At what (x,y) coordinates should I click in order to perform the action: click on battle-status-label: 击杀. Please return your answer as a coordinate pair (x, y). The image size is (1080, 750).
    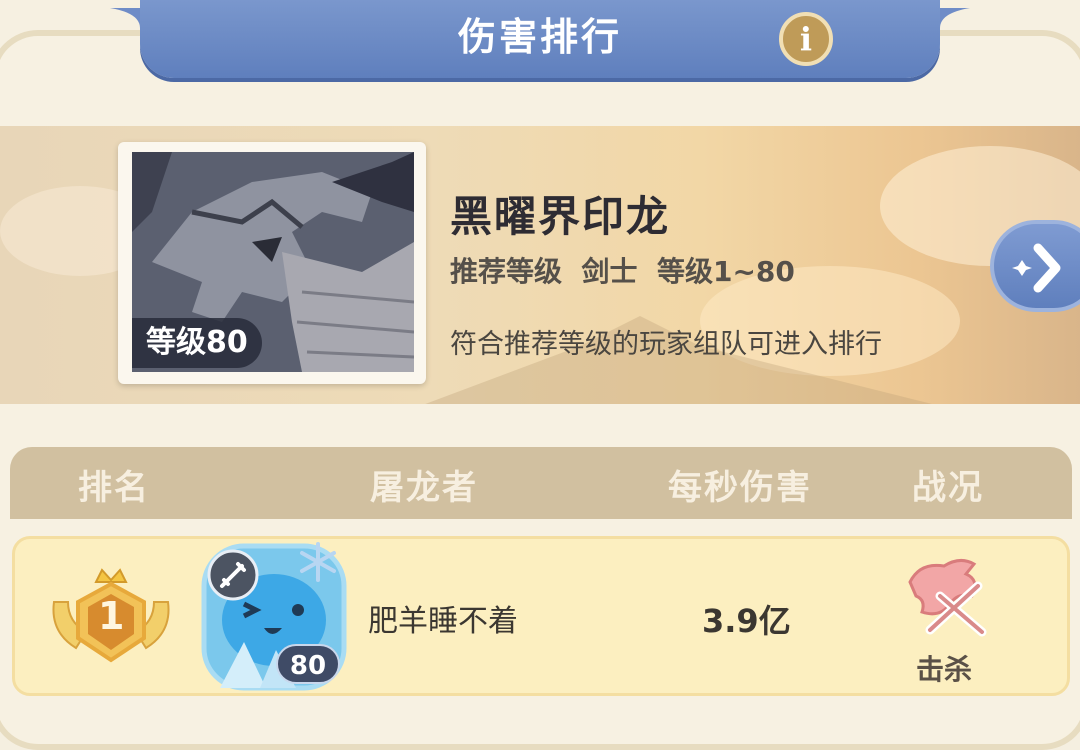
    Looking at the image, I should click on (944, 669).